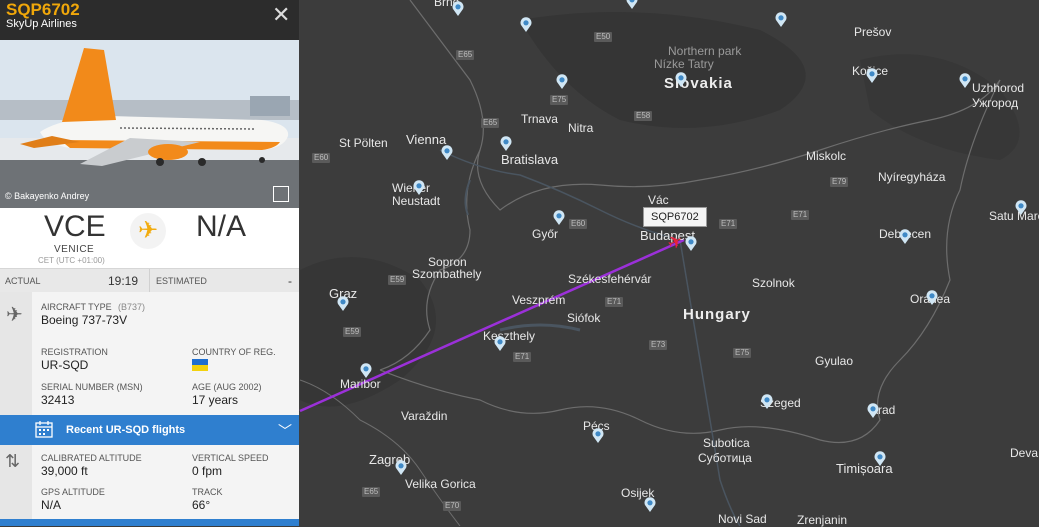 The width and height of the screenshot is (1039, 527). I want to click on map-city-label: Maribor, so click(360, 384).